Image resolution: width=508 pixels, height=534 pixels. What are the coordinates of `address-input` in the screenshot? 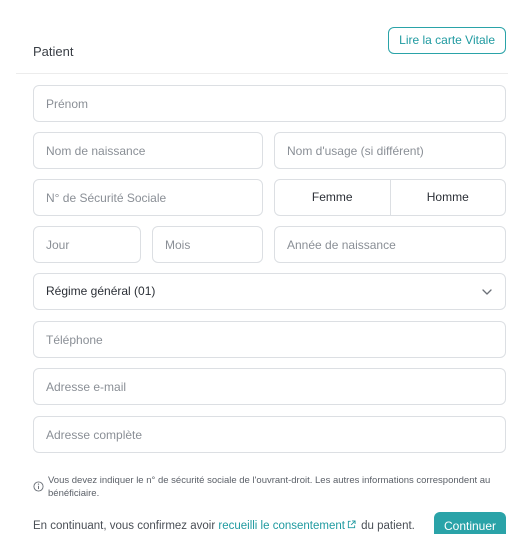 It's located at (275, 434).